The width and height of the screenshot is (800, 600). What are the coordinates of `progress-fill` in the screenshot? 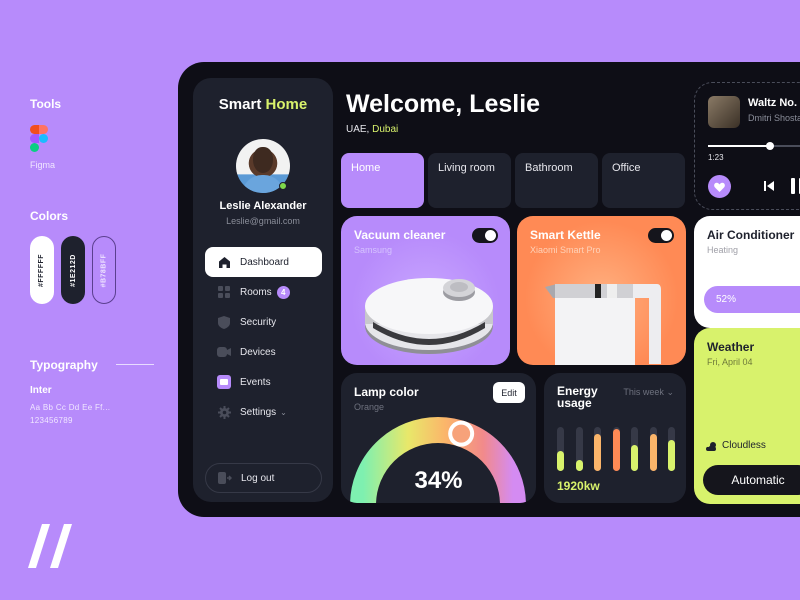 It's located at (739, 146).